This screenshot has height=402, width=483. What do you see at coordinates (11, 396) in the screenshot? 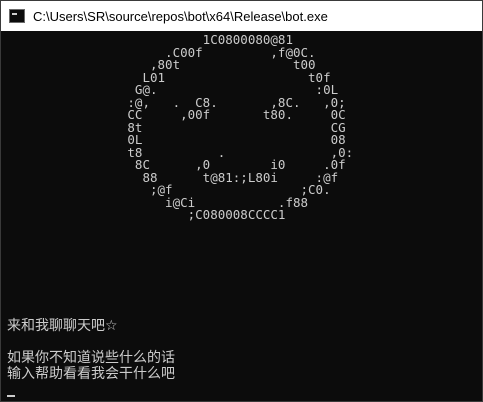
I see `text-cursor` at bounding box center [11, 396].